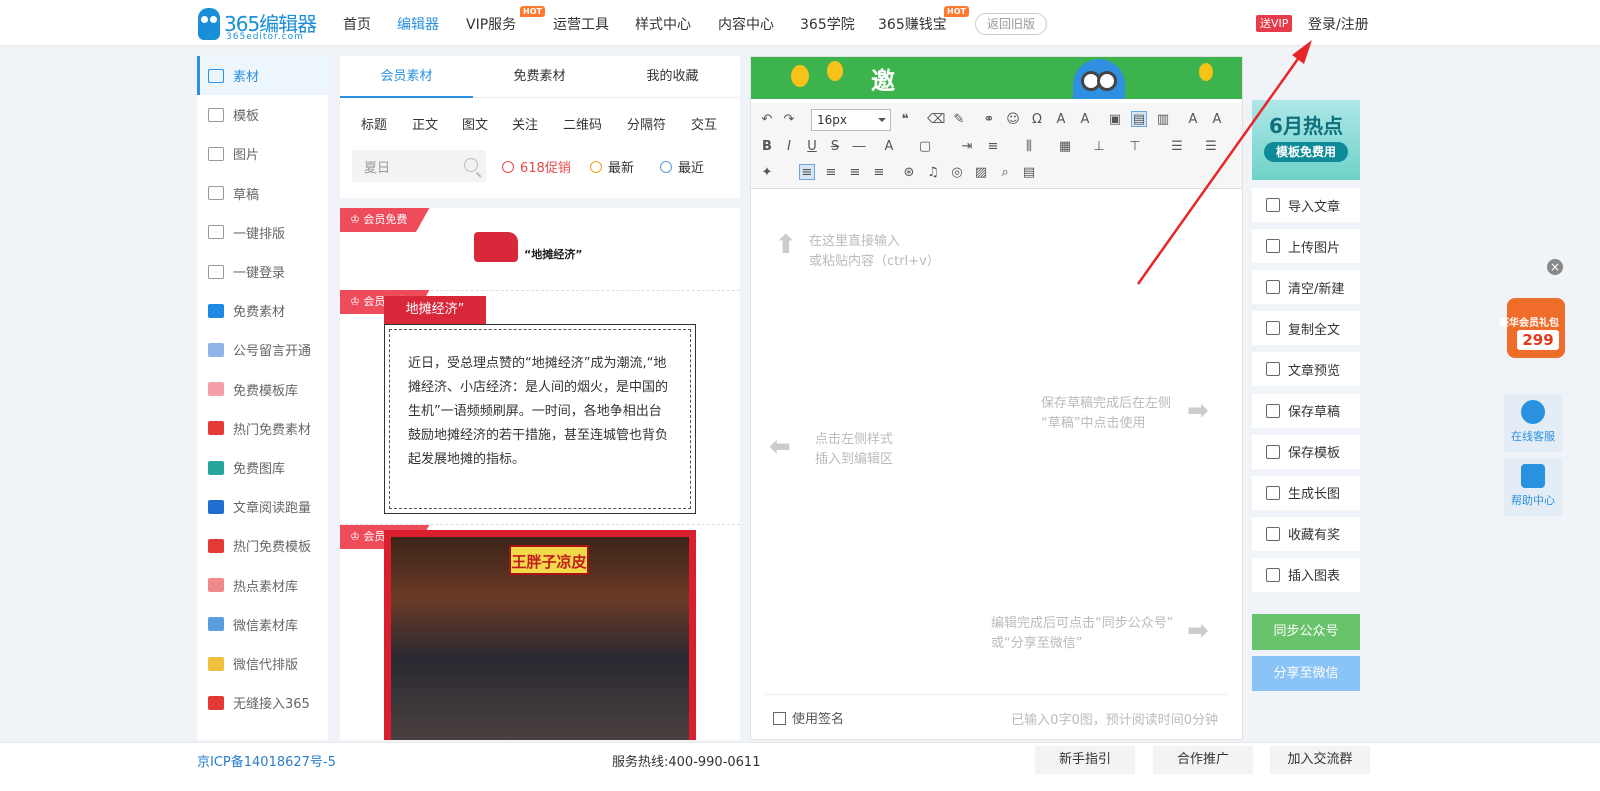 The height and width of the screenshot is (791, 1600). Describe the element at coordinates (1037, 120) in the screenshot. I see `special-char-icon: Ω` at that location.